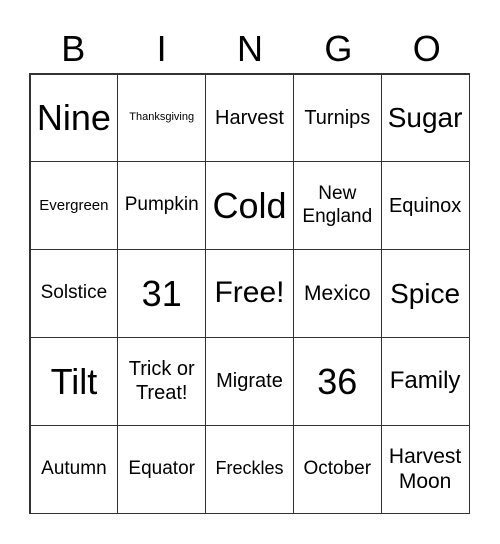 The height and width of the screenshot is (544, 500). What do you see at coordinates (249, 469) in the screenshot?
I see `bingo-cell: Freckles` at bounding box center [249, 469].